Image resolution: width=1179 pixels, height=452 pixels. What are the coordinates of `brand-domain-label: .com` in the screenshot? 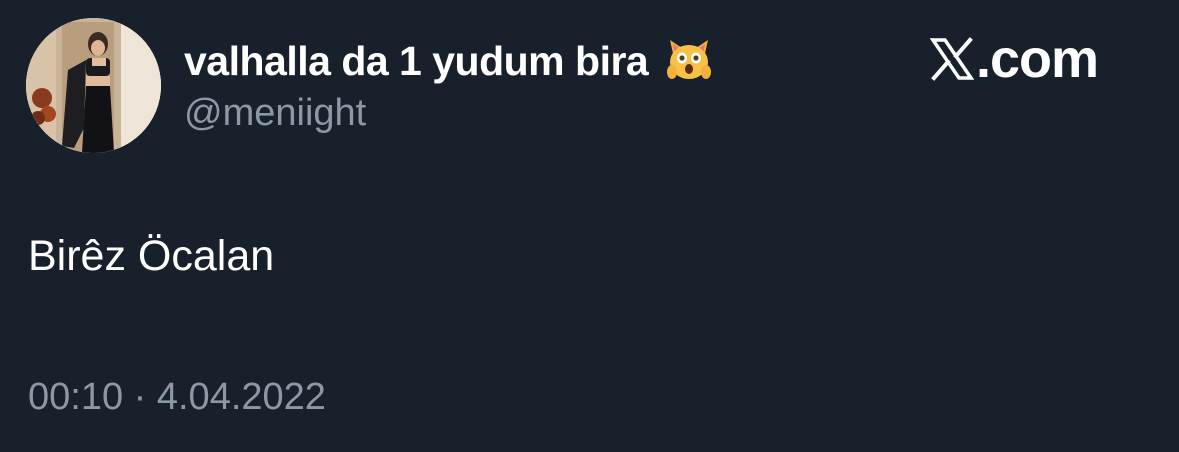 It's located at (1037, 59).